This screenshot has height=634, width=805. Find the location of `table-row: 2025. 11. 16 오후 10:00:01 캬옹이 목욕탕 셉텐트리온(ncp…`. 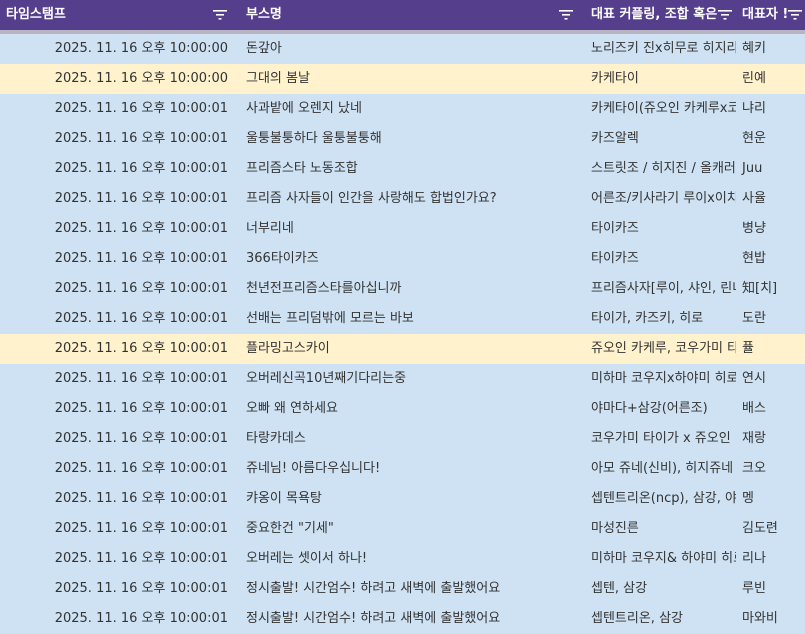

table-row: 2025. 11. 16 오후 10:00:01 캬옹이 목욕탕 셉텐트리온(ncp… is located at coordinates (402, 499).